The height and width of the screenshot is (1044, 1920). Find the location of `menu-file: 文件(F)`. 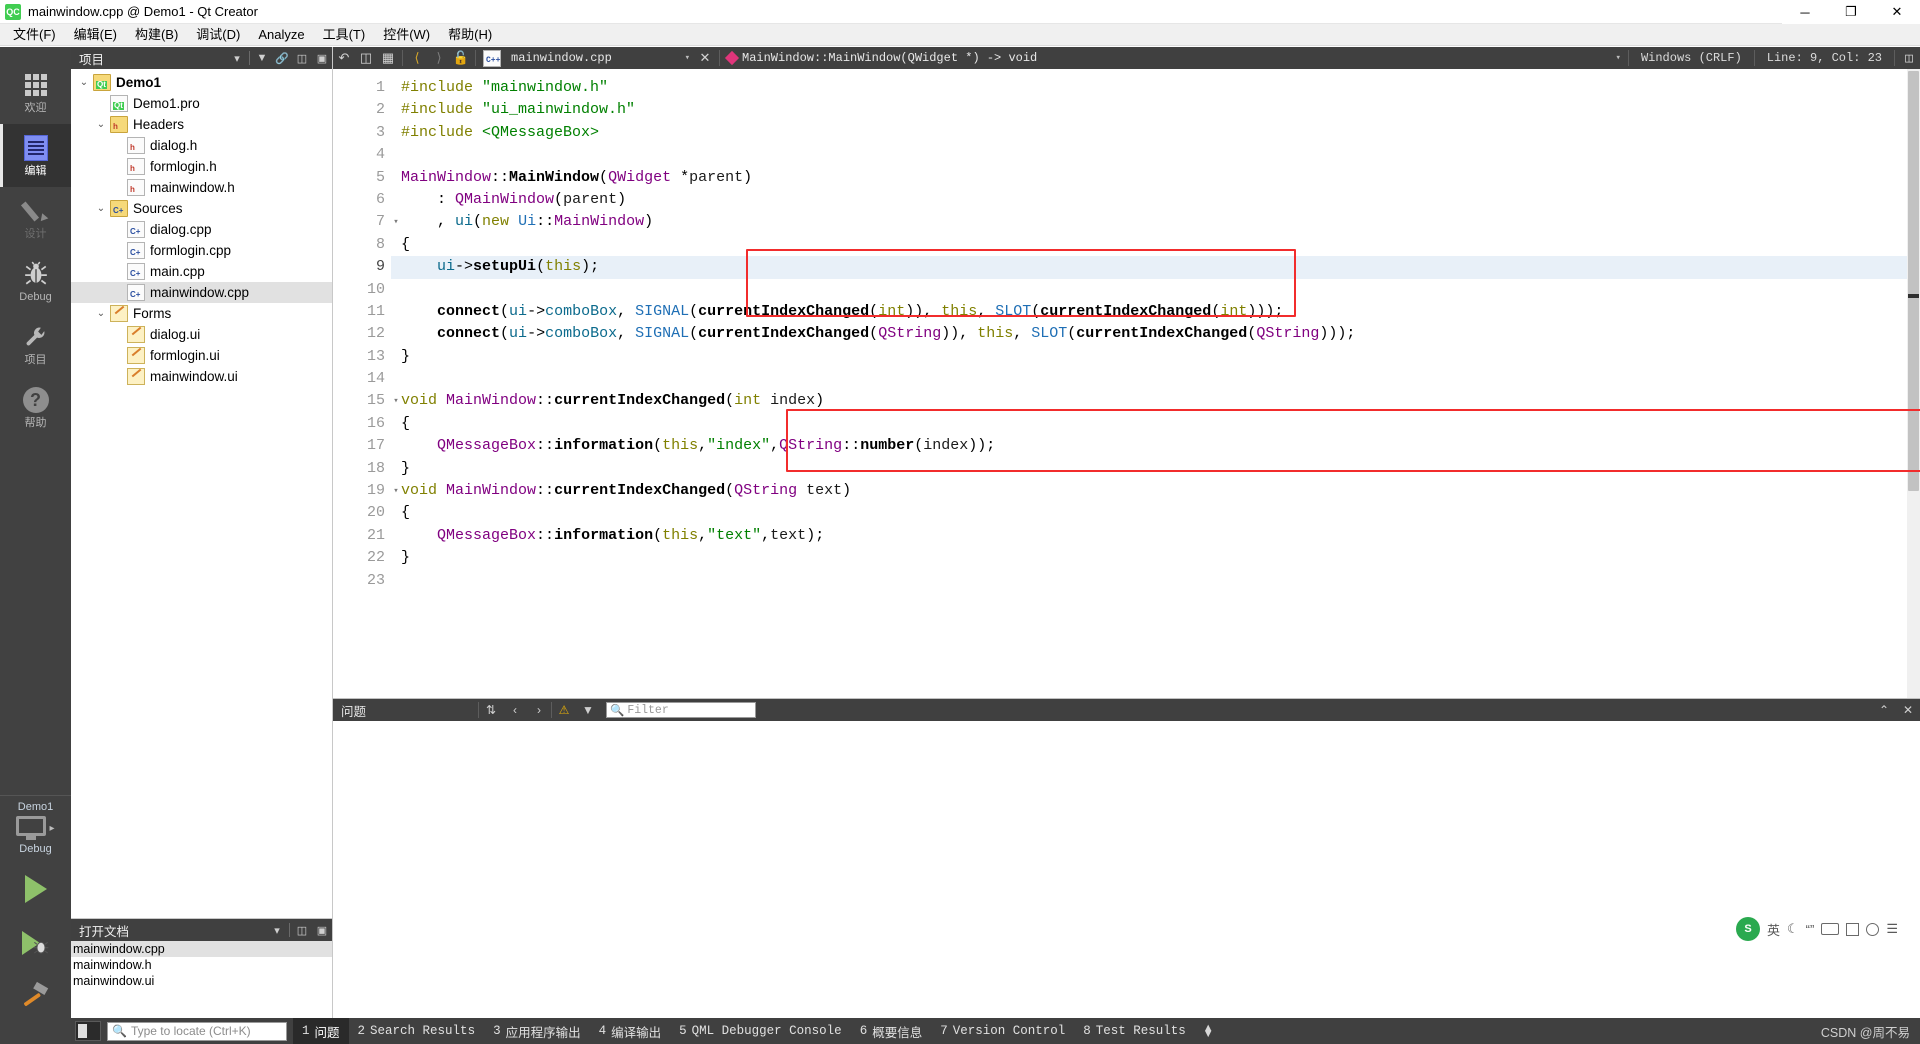

menu-file: 文件(F) is located at coordinates (34, 35).